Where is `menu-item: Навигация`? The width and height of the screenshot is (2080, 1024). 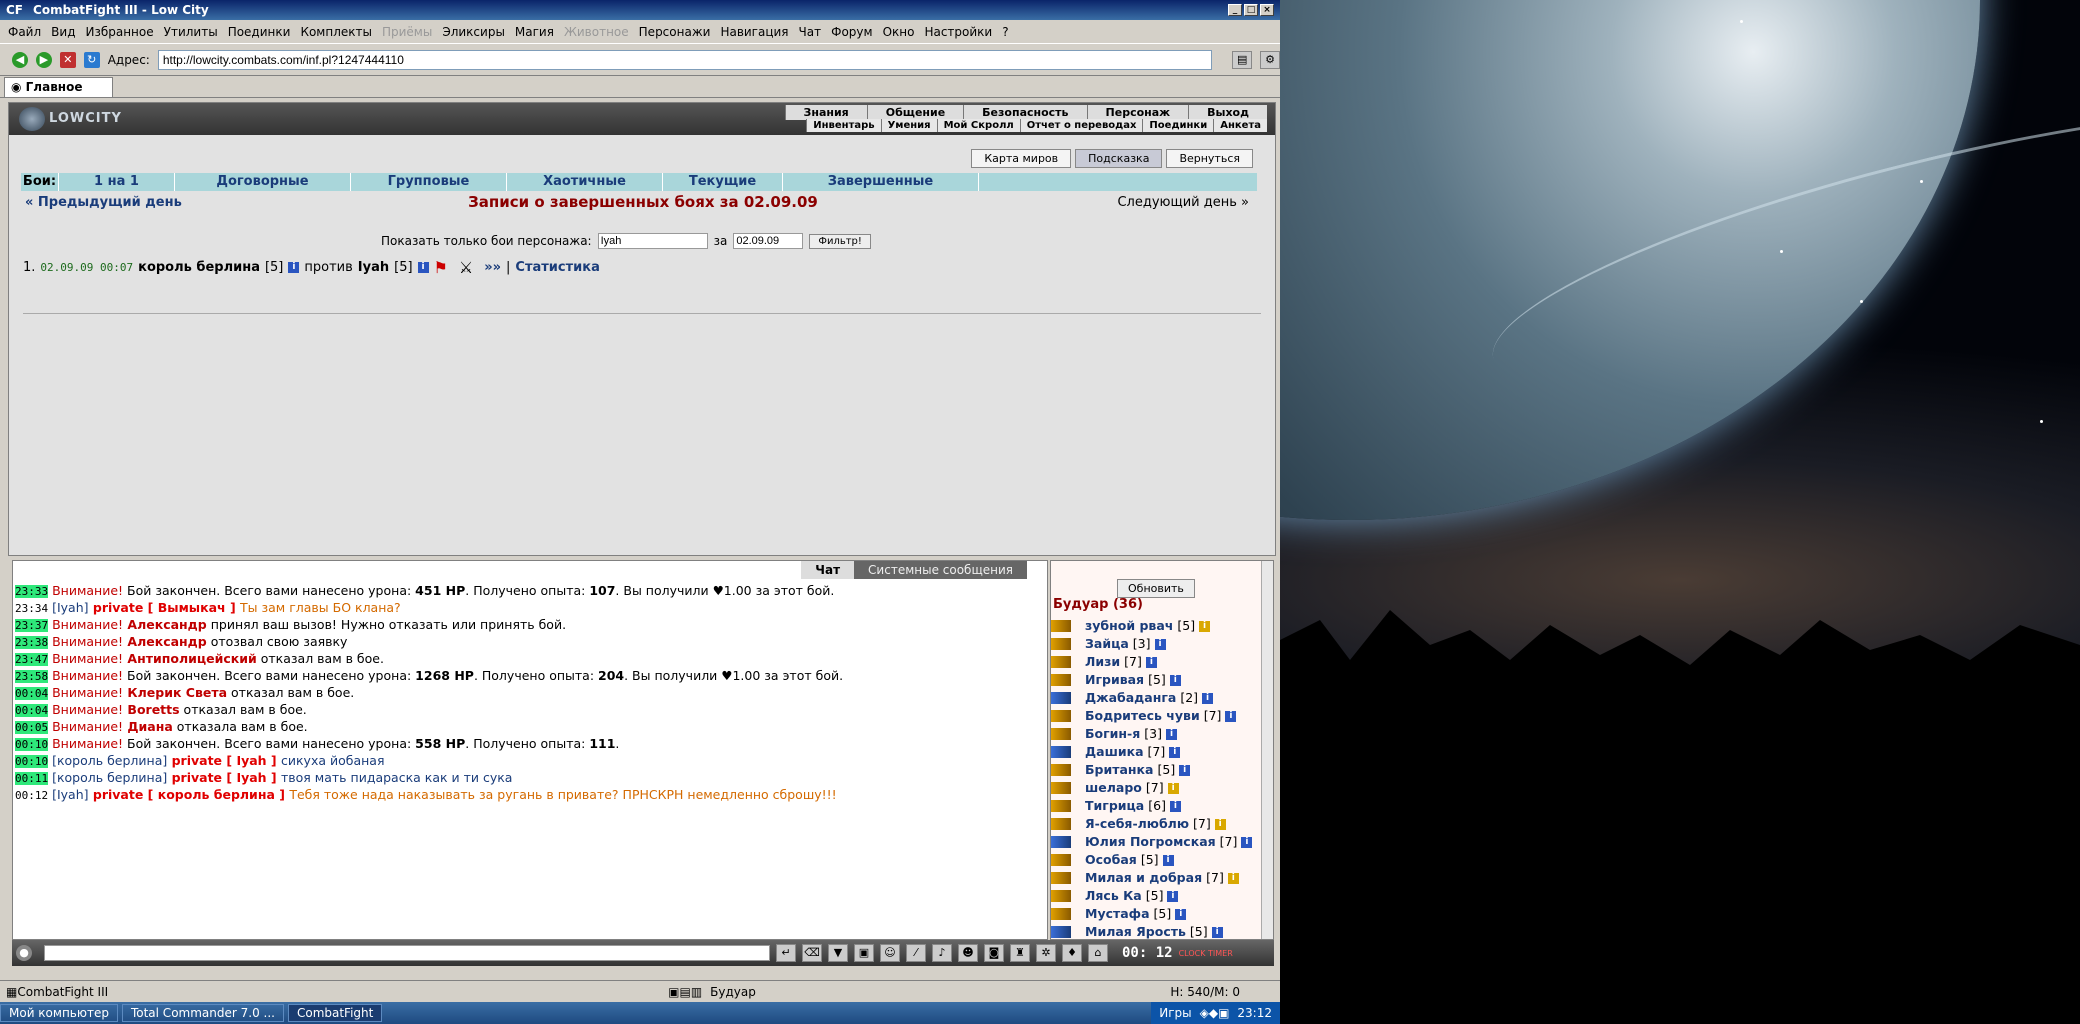 menu-item: Навигация is located at coordinates (754, 32).